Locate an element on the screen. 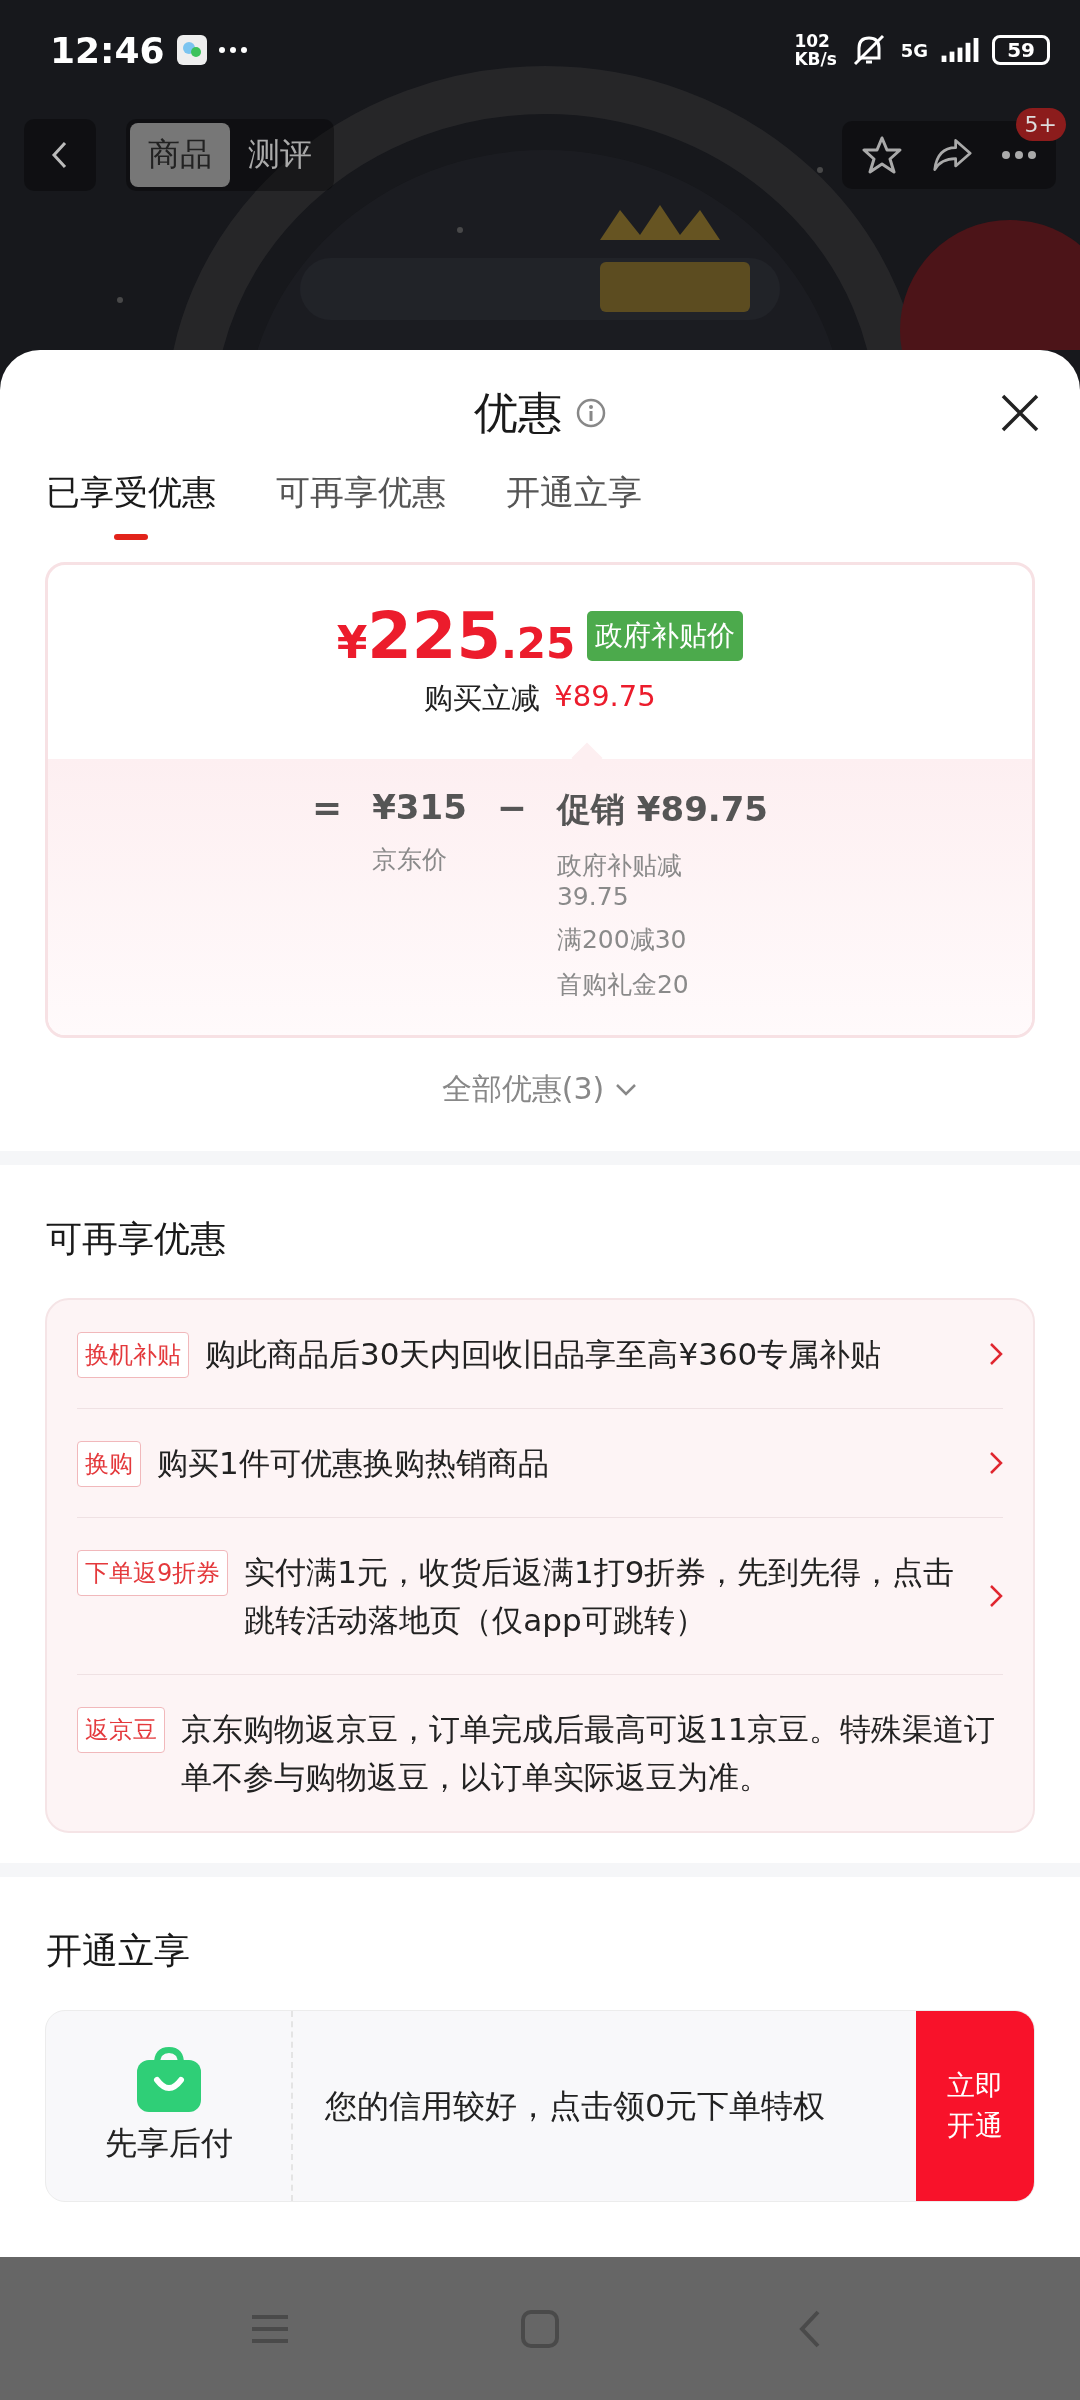 This screenshot has width=1080, height=2400. speed-value: 102 is located at coordinates (812, 41).